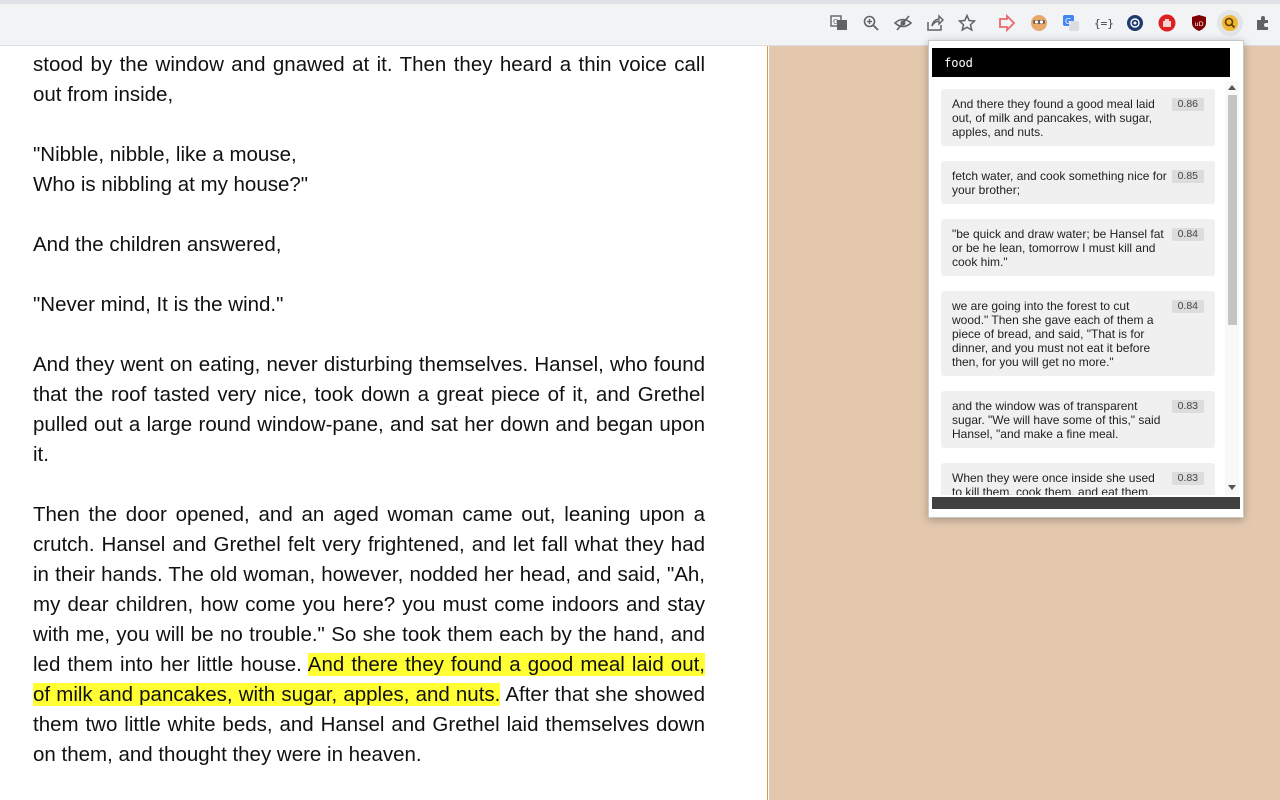 The image size is (1280, 800). I want to click on ublock-label: uD, so click(1199, 24).